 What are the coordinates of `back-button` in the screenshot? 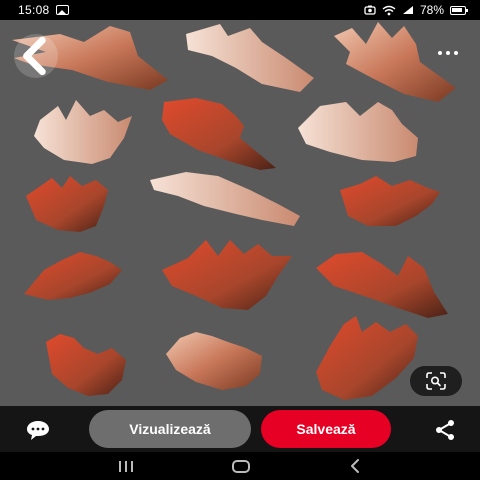 It's located at (36, 56).